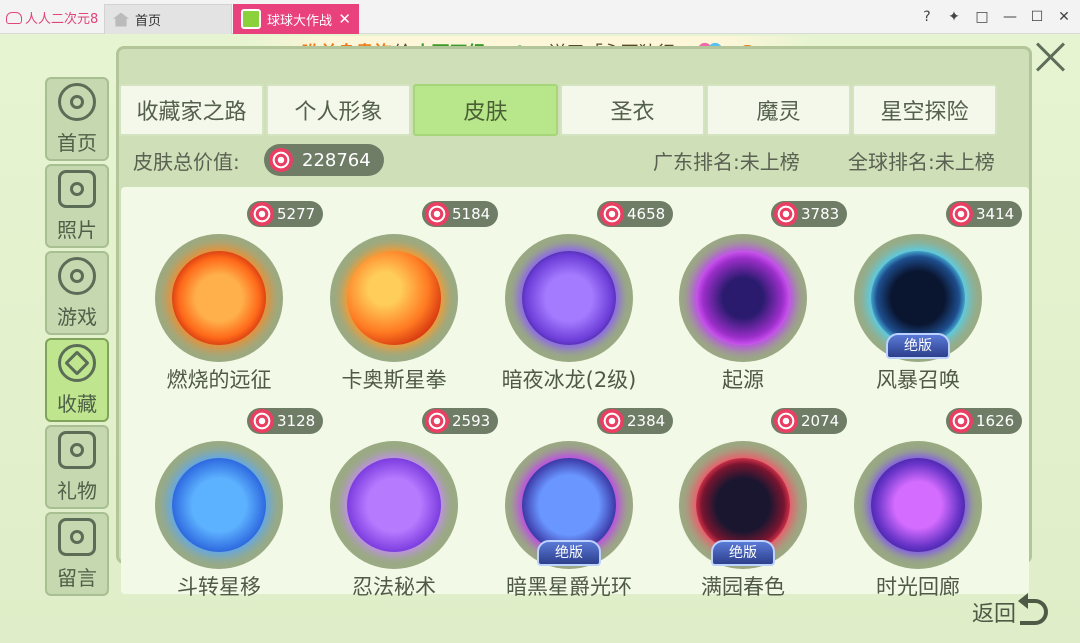 The width and height of the screenshot is (1080, 643). I want to click on nav-label: 留言, so click(77, 577).